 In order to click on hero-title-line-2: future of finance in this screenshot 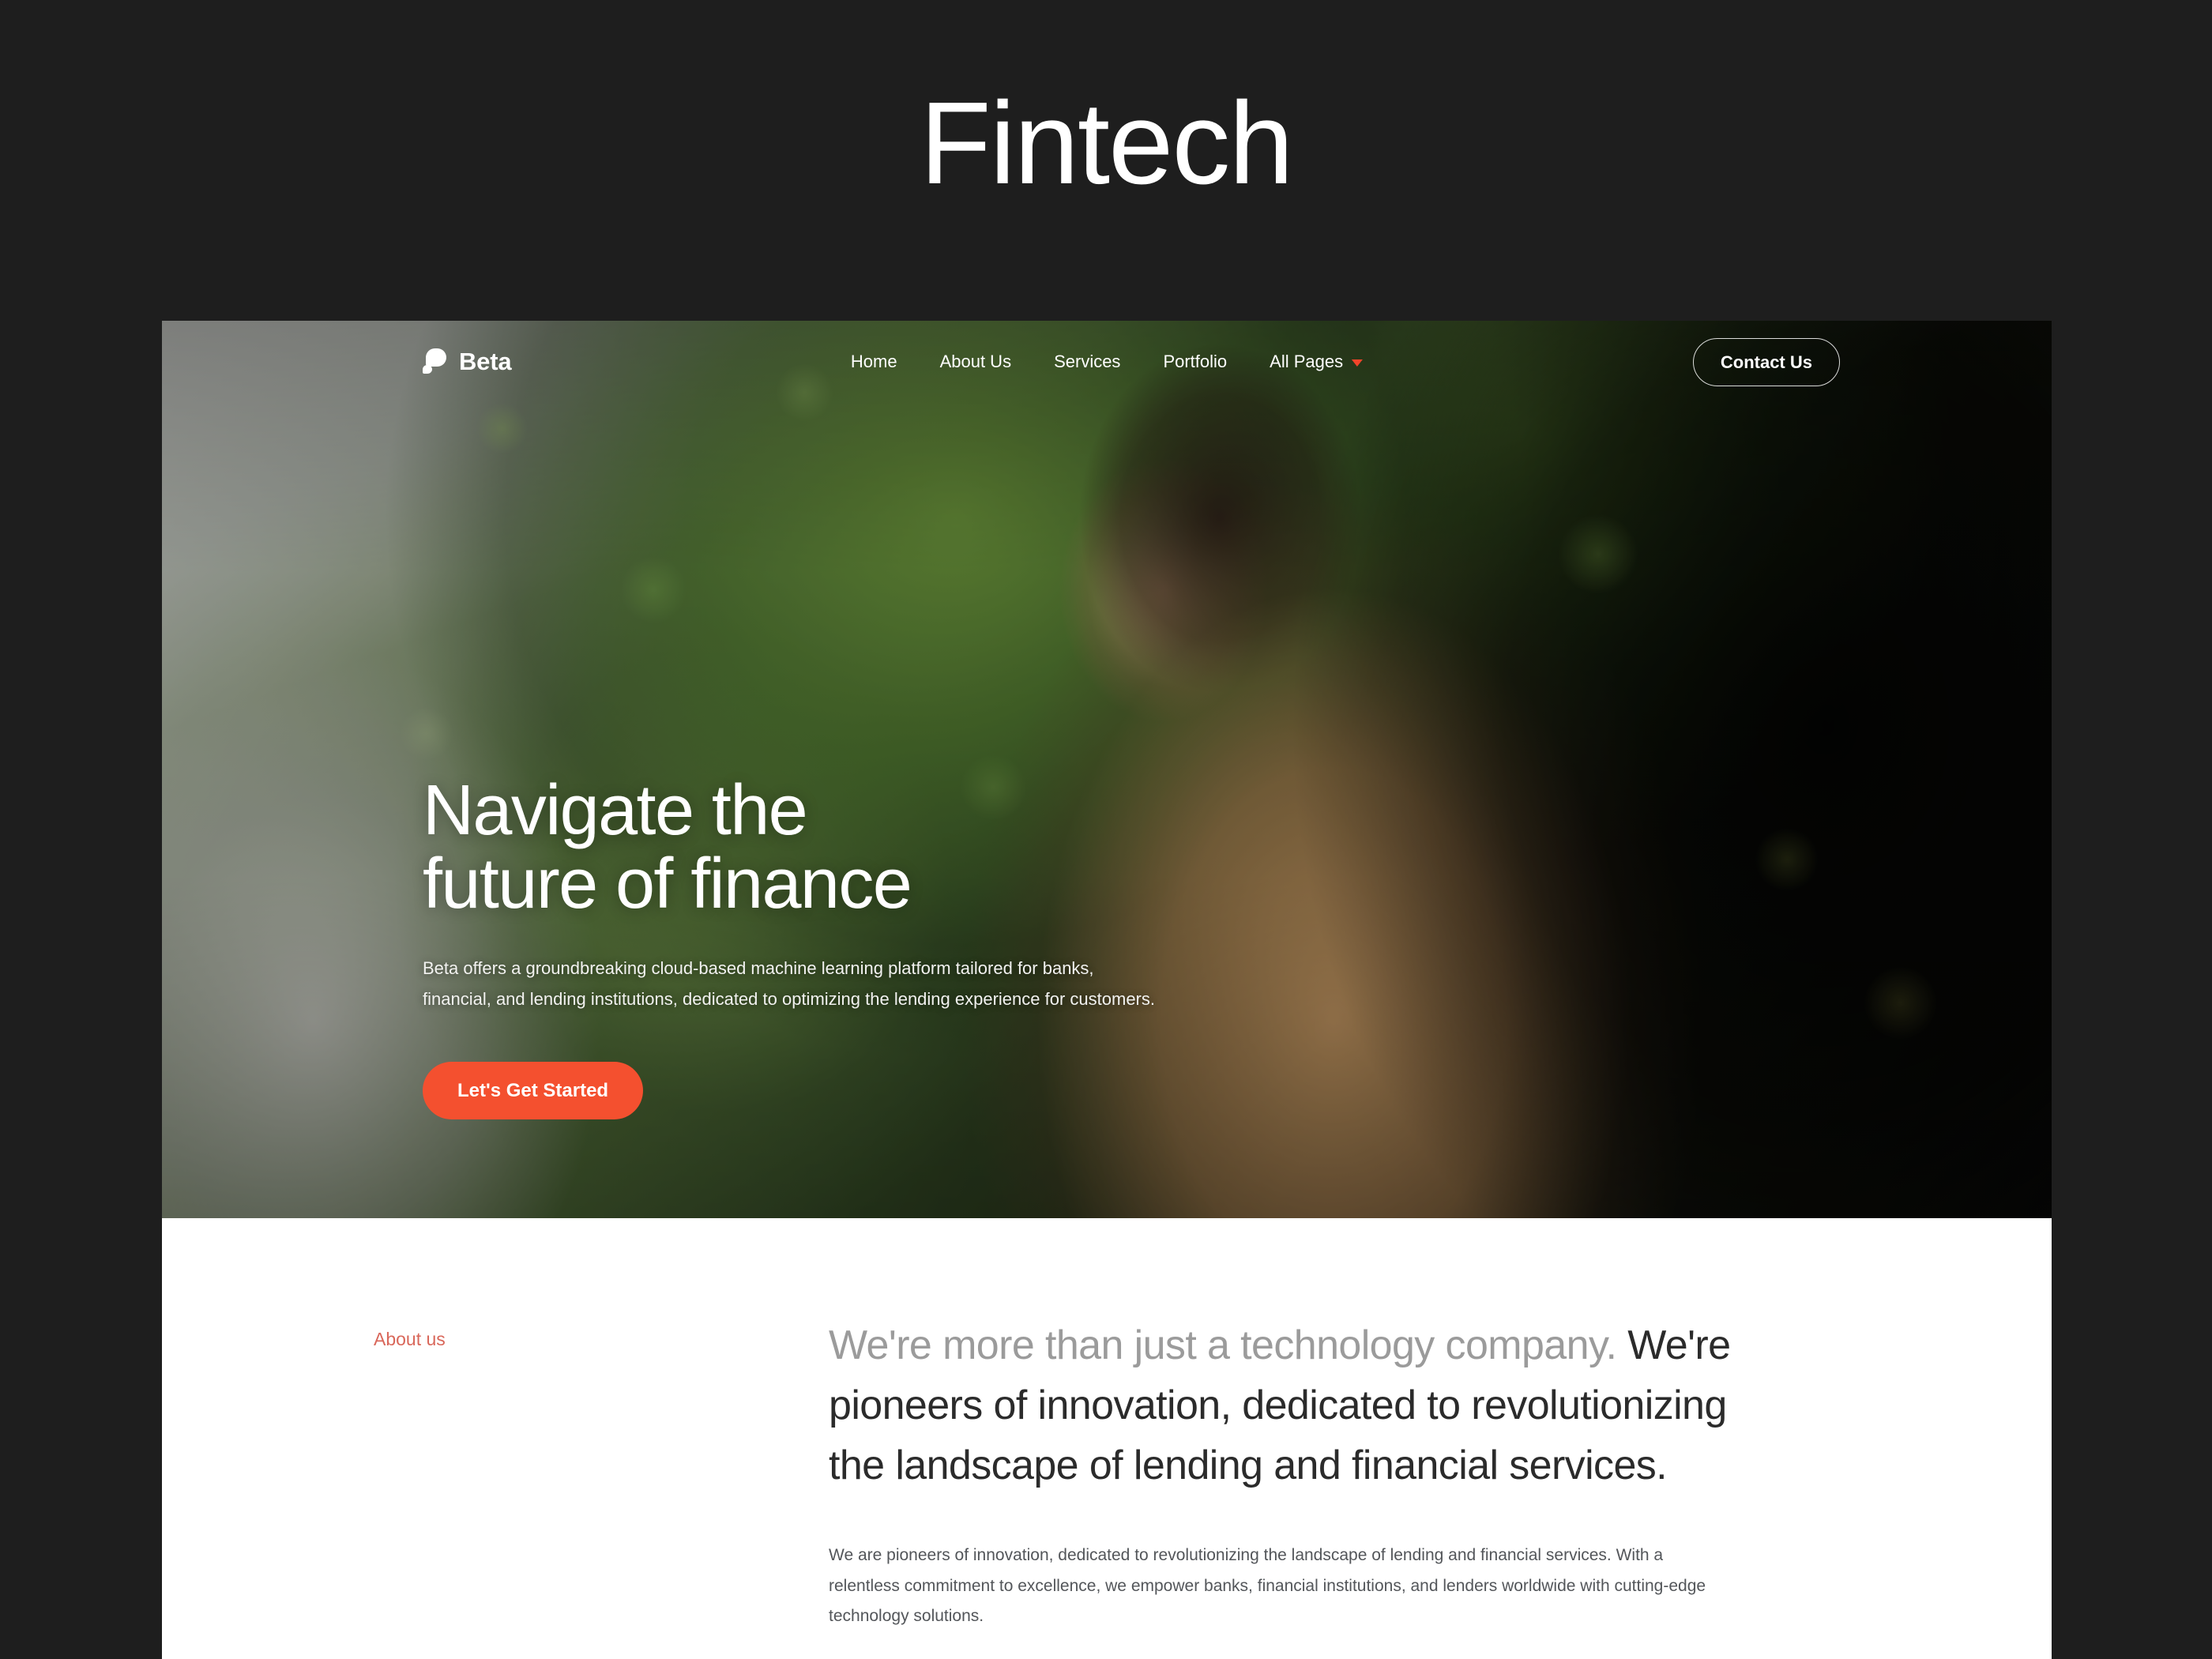, I will do `click(667, 884)`.